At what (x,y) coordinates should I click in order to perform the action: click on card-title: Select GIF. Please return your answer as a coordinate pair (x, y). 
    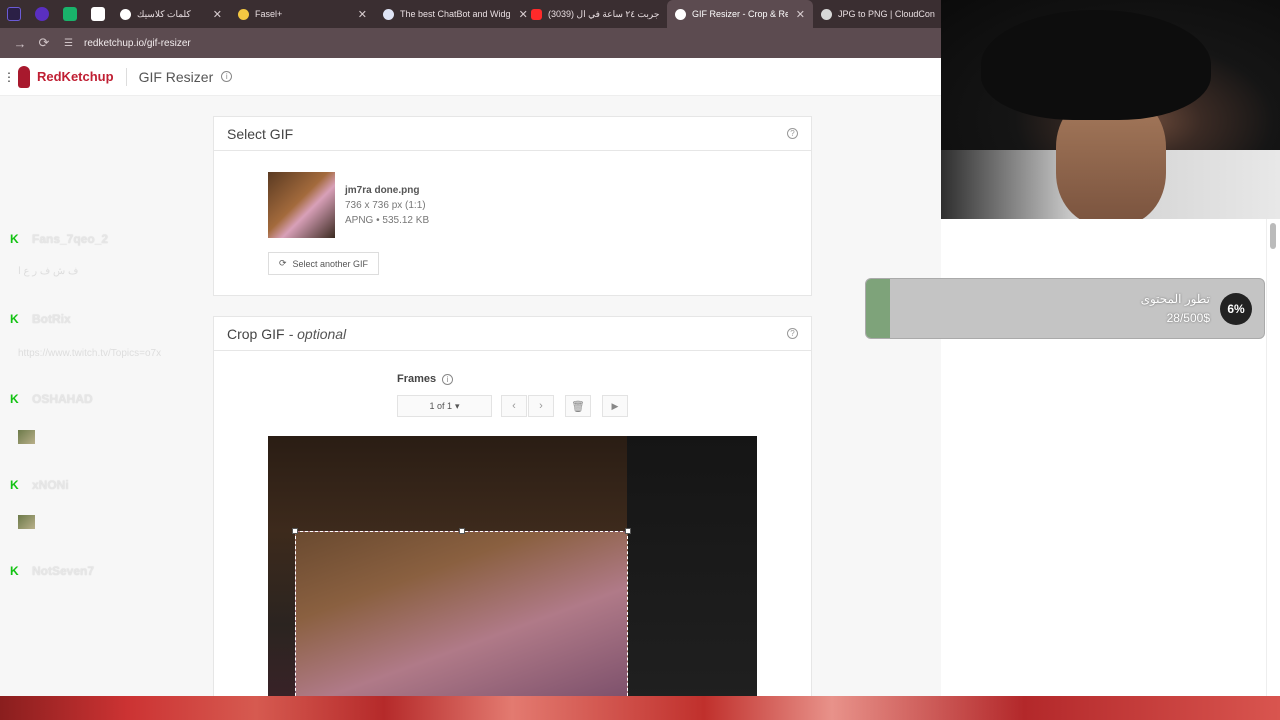
    Looking at the image, I should click on (260, 133).